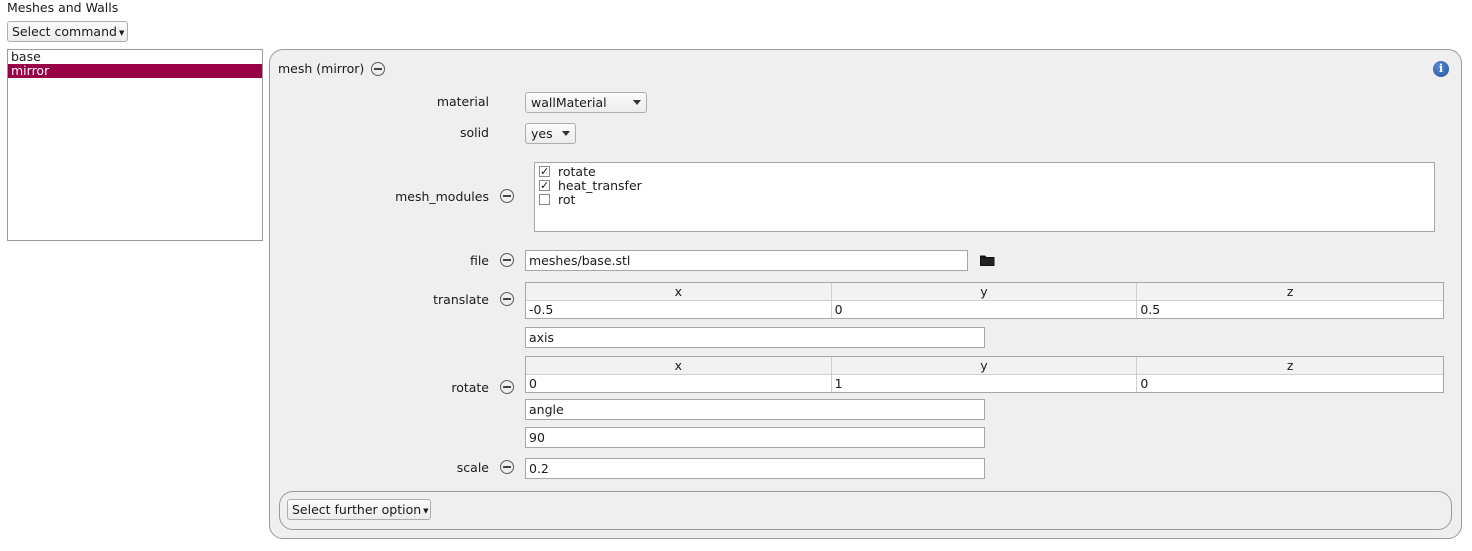 The image size is (1472, 551). What do you see at coordinates (135, 145) in the screenshot?
I see `mesh-list: base mirror` at bounding box center [135, 145].